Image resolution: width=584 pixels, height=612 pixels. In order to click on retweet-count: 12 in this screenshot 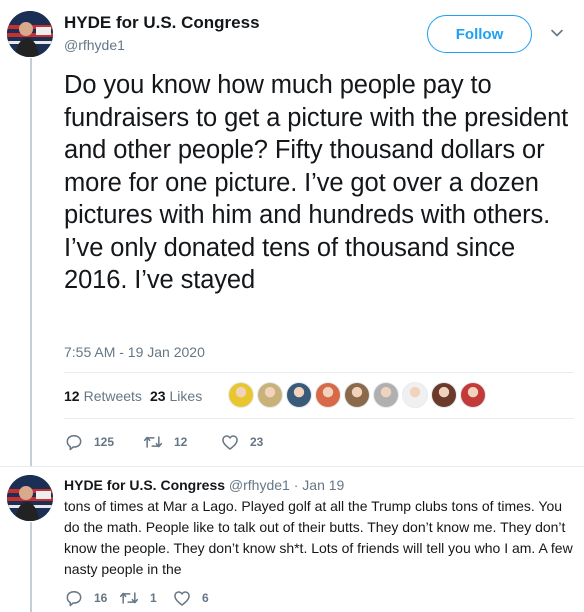, I will do `click(181, 442)`.